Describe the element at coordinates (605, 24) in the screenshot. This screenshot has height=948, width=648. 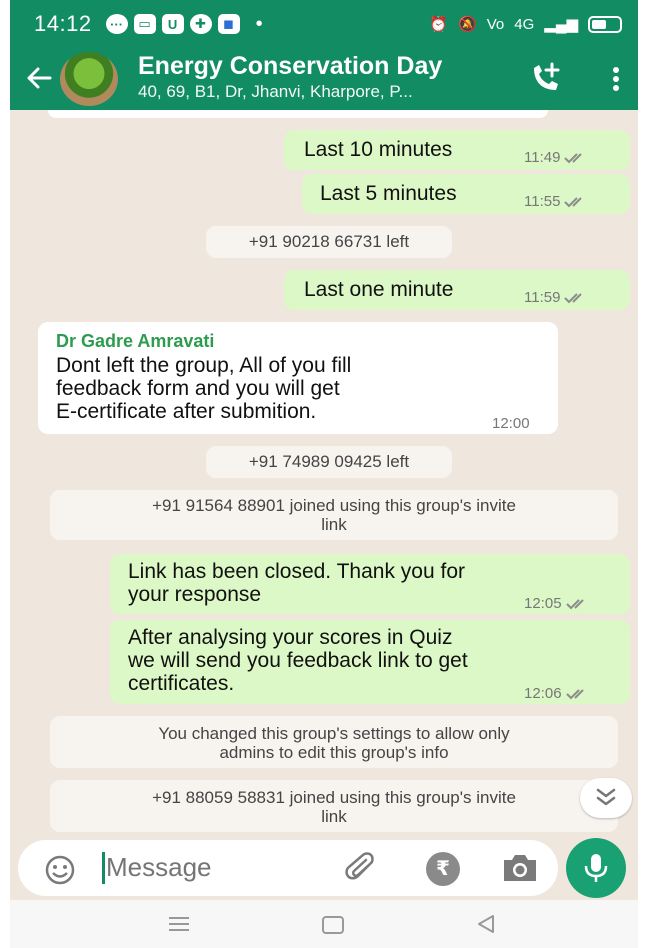
I see `battery-icon` at that location.